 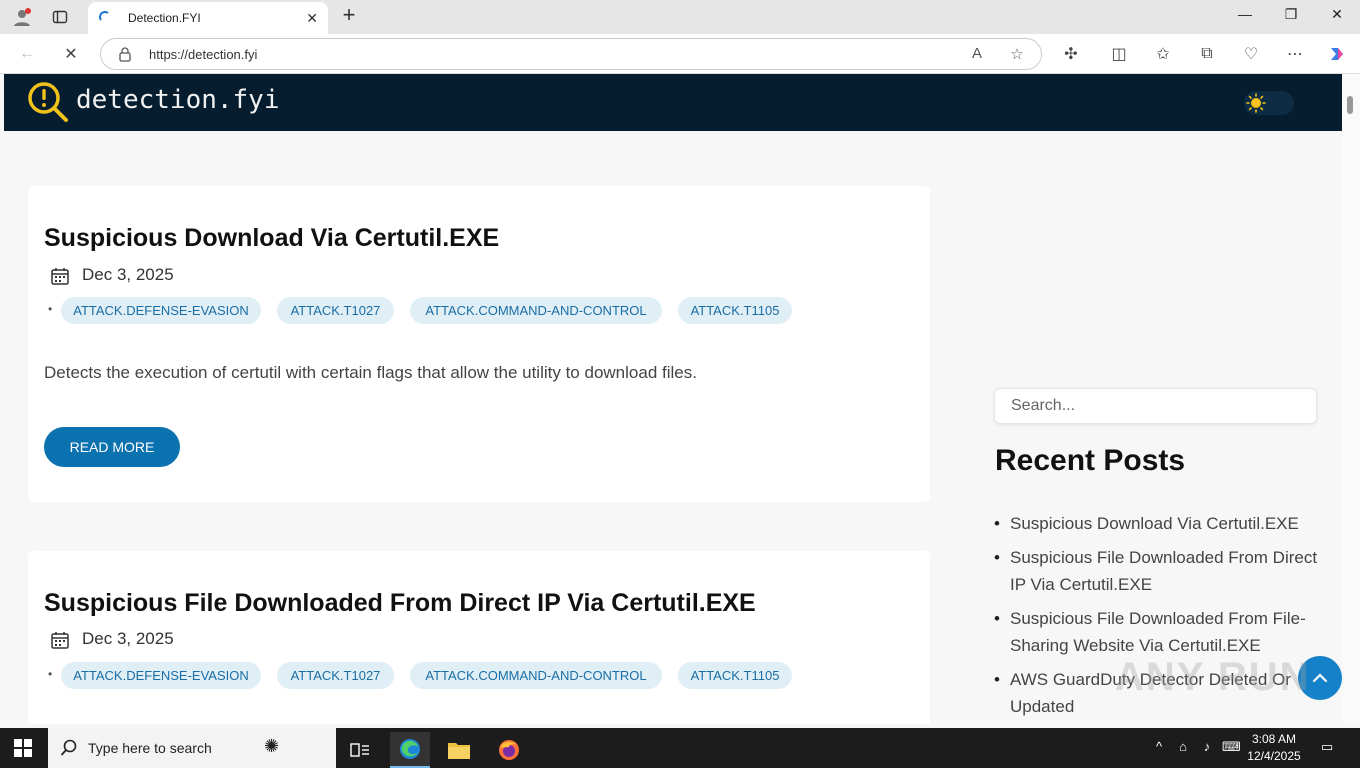 I want to click on post-title: Suspicious Download Via Certutil.EXE, so click(x=271, y=238).